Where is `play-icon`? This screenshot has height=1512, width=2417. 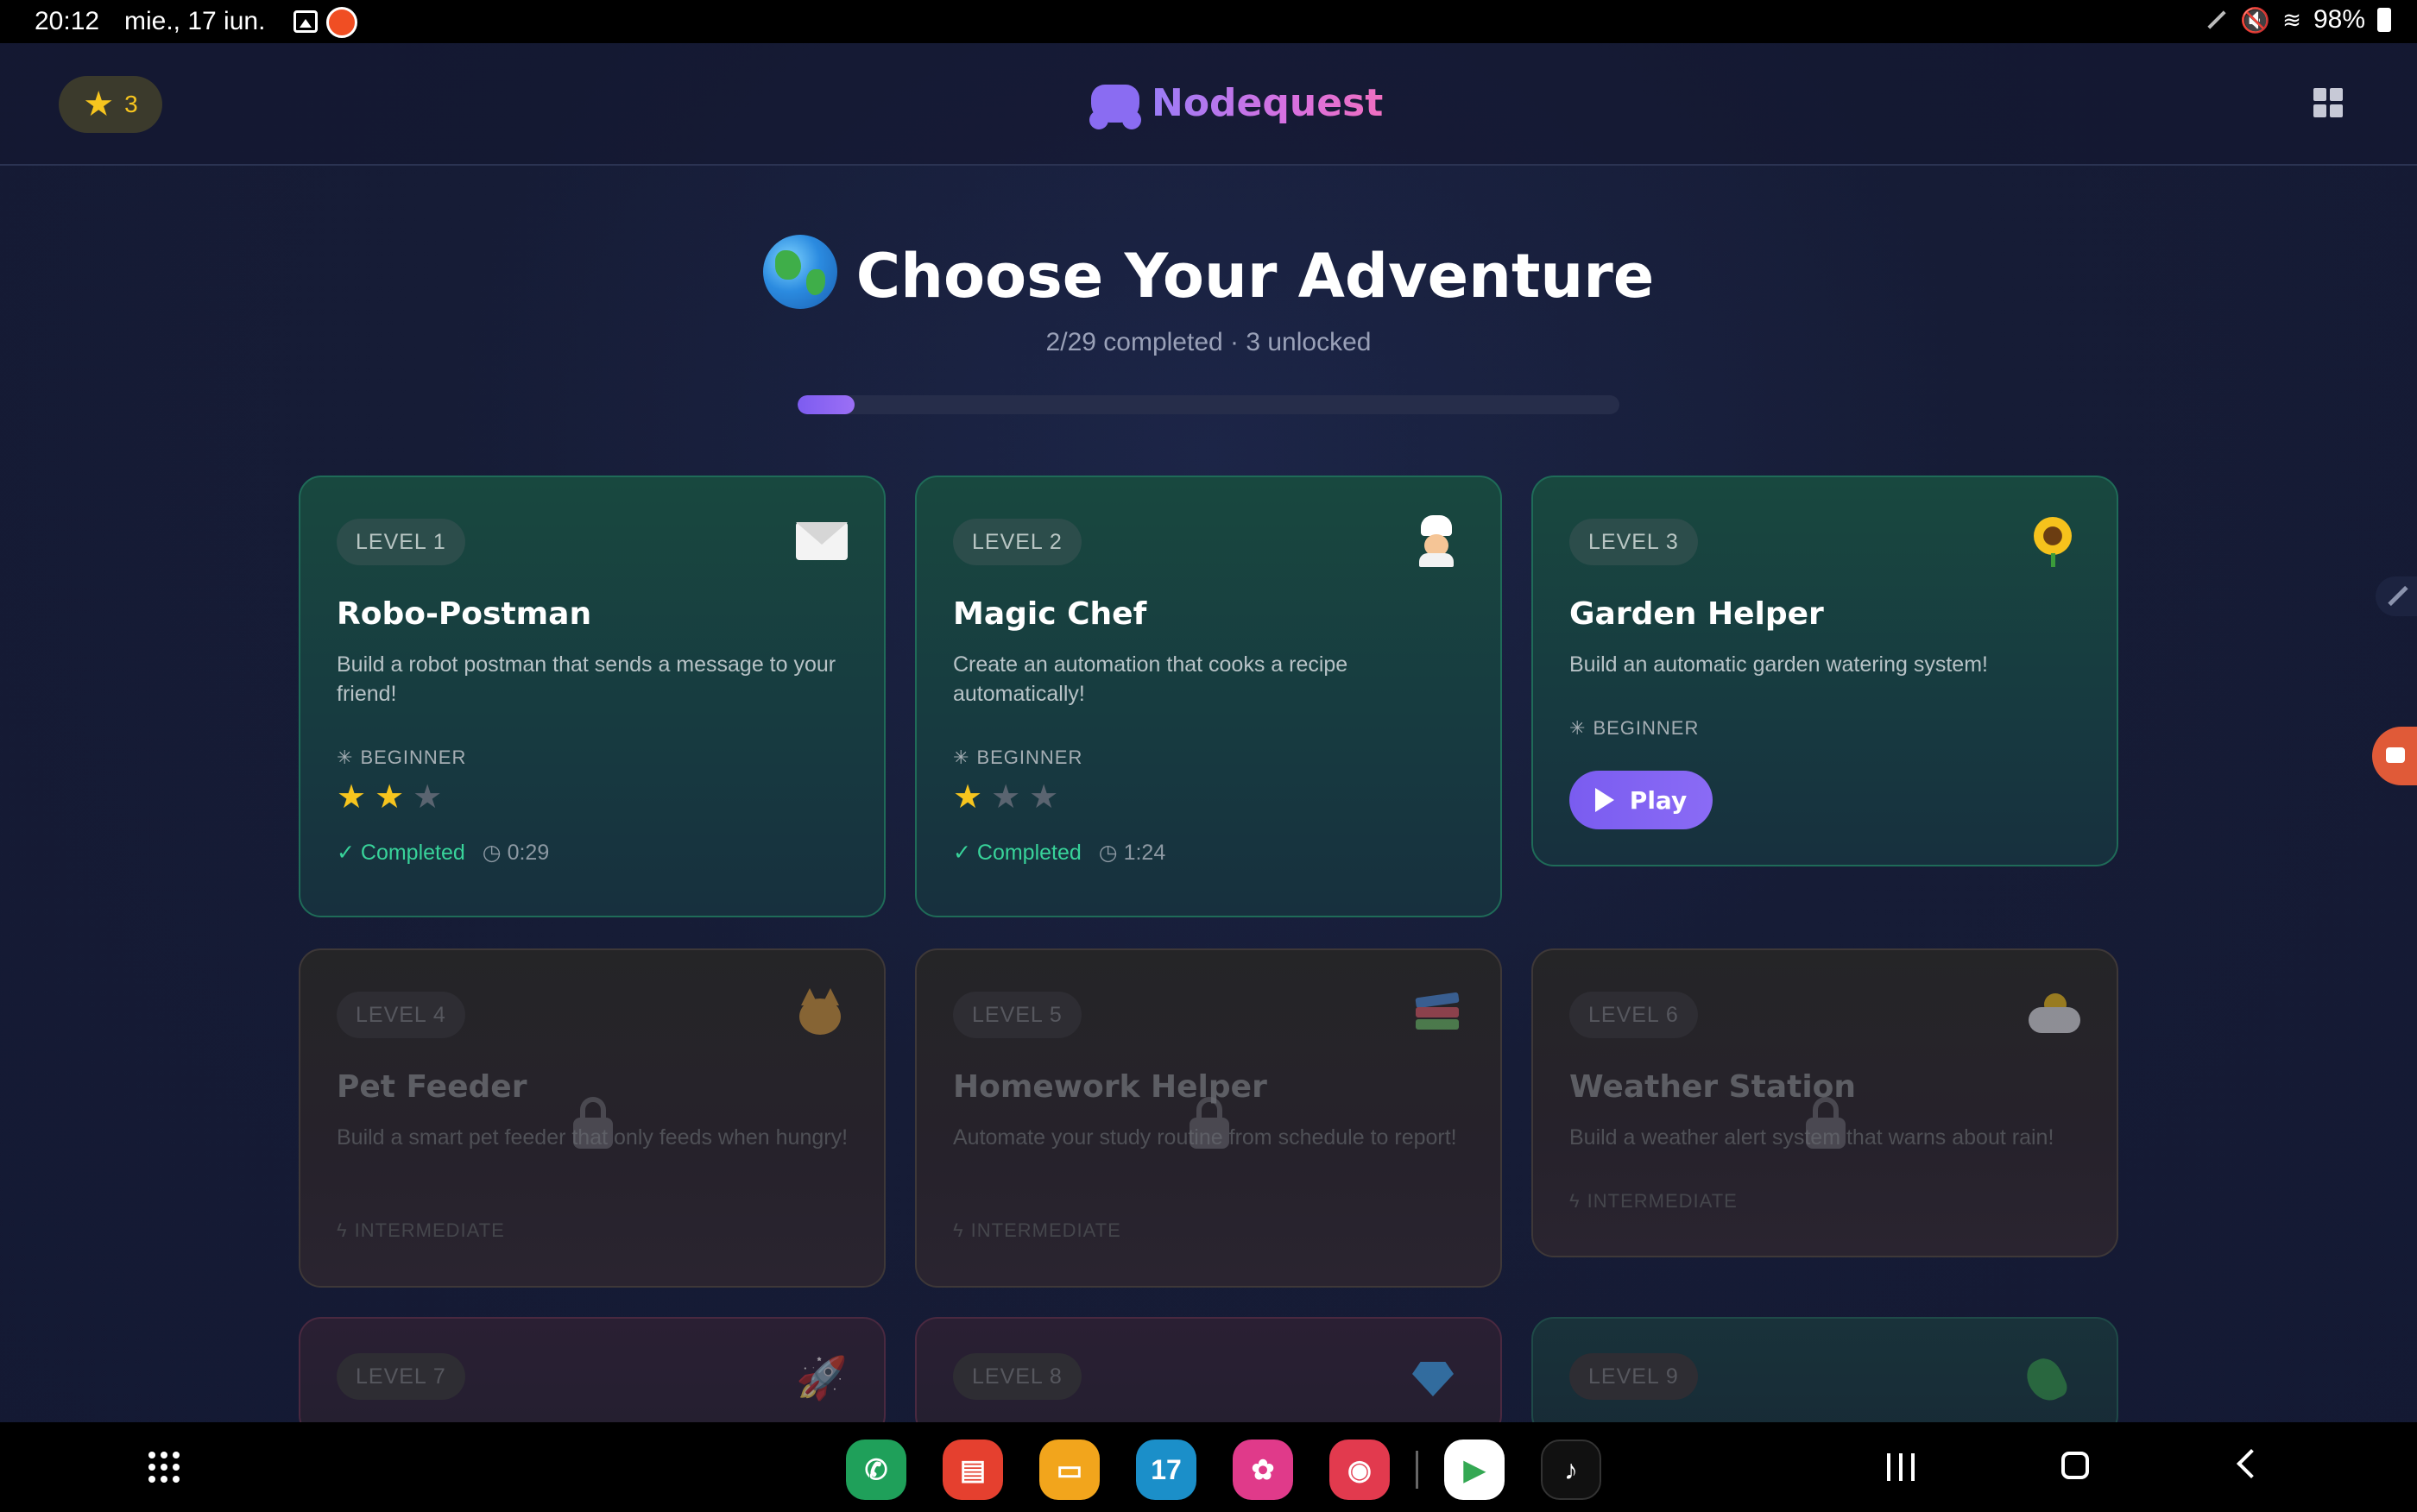 play-icon is located at coordinates (1604, 800).